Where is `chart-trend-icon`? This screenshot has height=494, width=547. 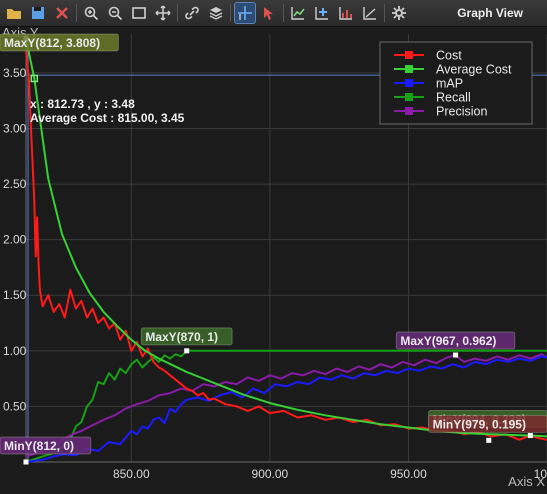
chart-trend-icon is located at coordinates (369, 13).